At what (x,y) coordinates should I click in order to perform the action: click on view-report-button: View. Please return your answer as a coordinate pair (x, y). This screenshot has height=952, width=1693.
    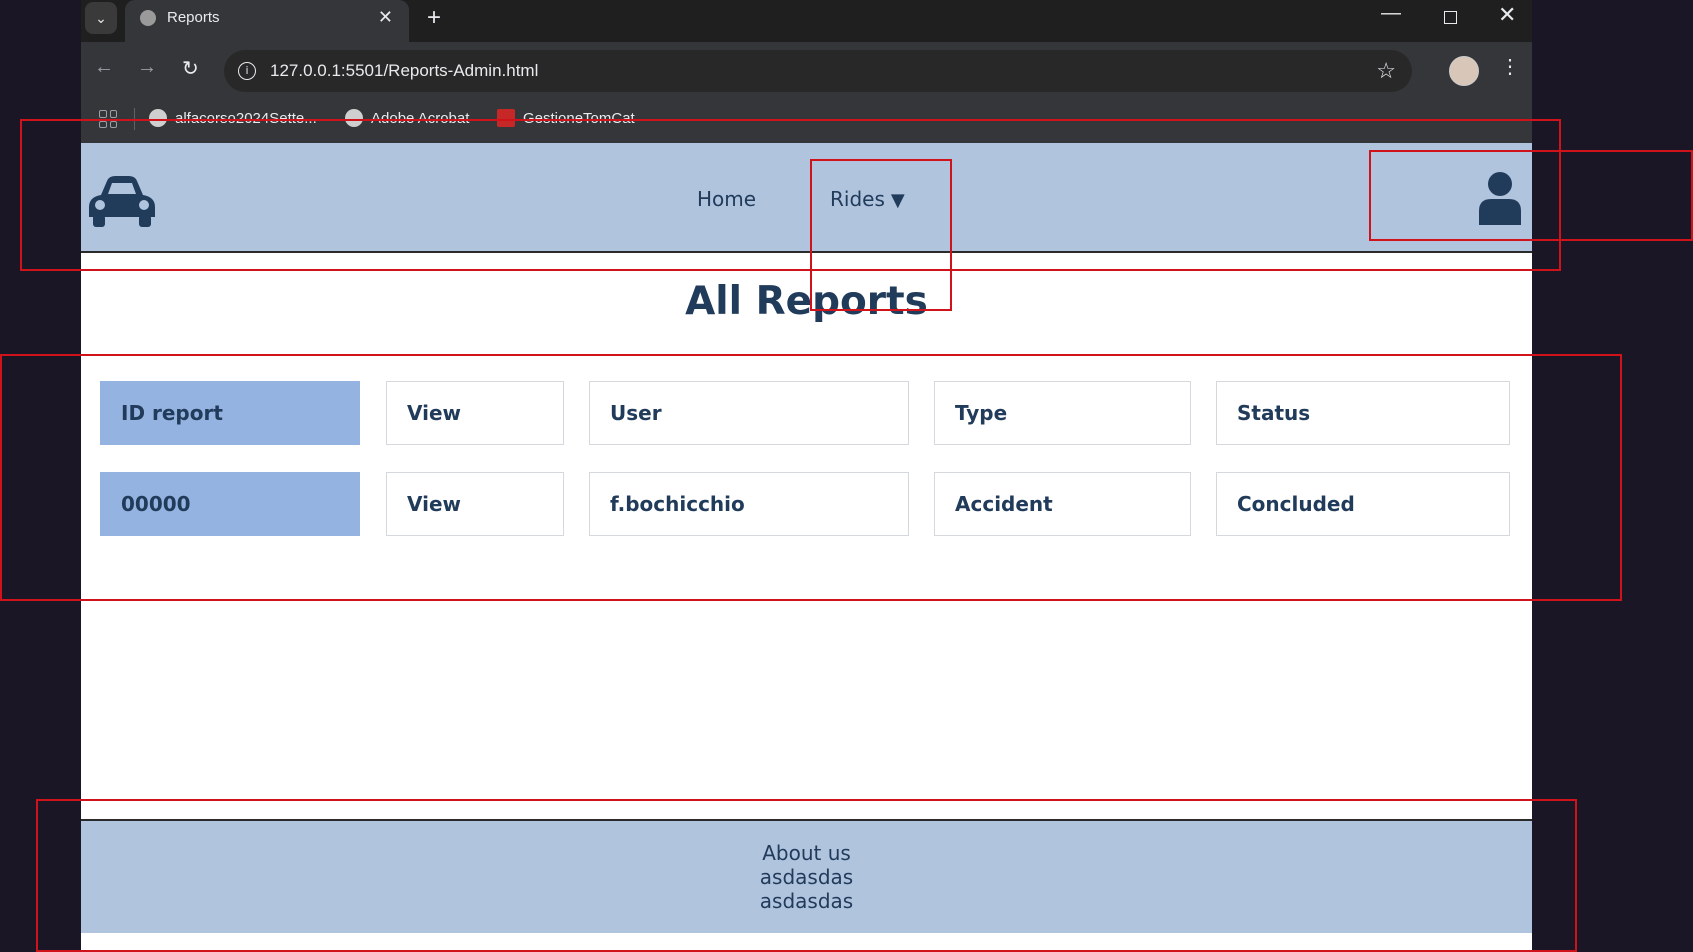
    Looking at the image, I should click on (475, 504).